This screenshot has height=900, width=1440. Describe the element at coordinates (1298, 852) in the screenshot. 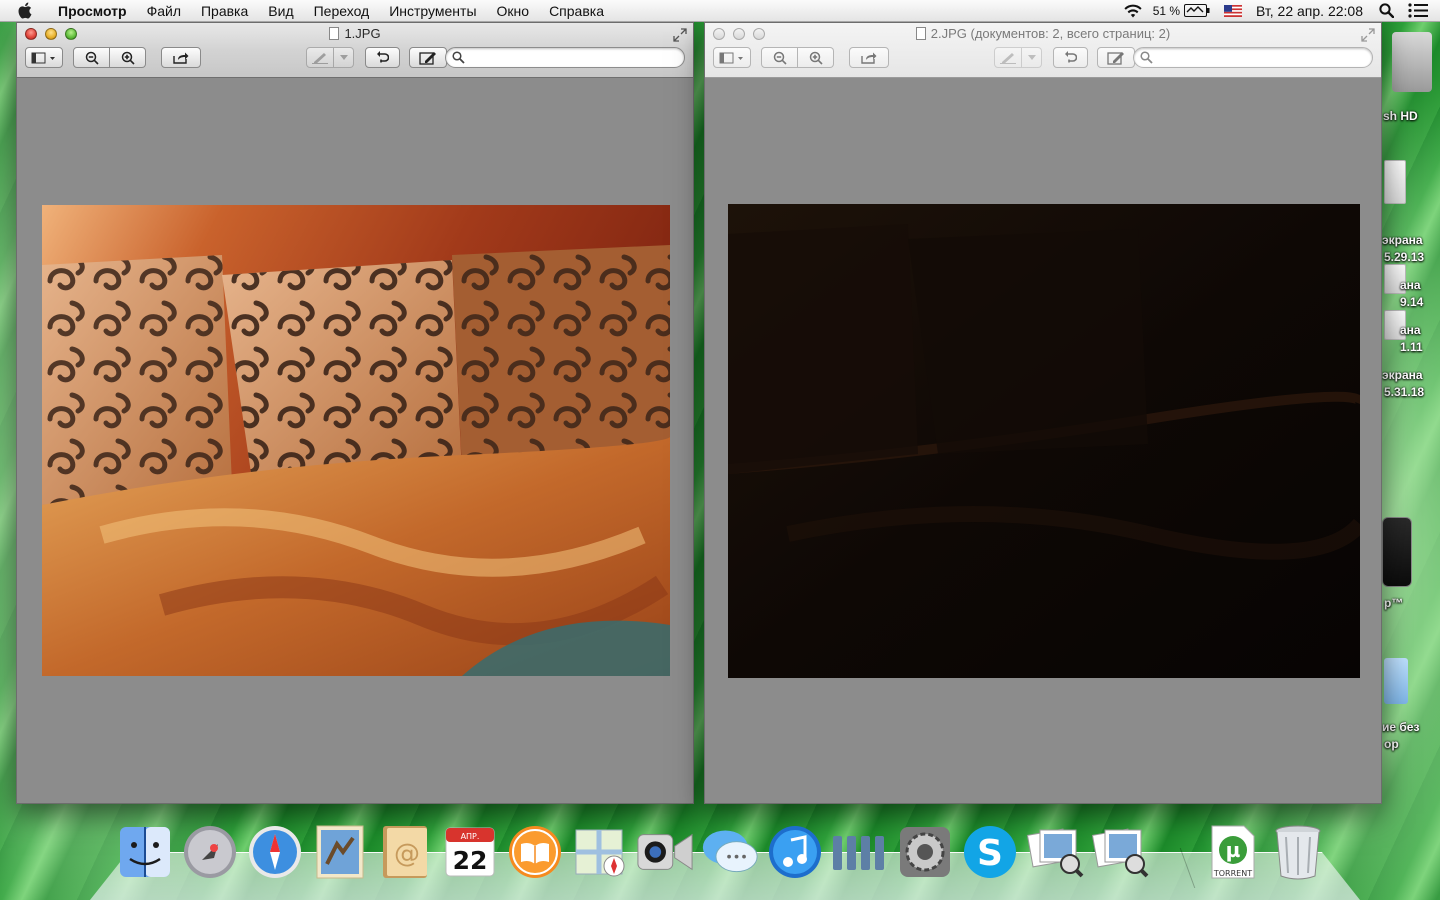

I see `trash-icon` at that location.